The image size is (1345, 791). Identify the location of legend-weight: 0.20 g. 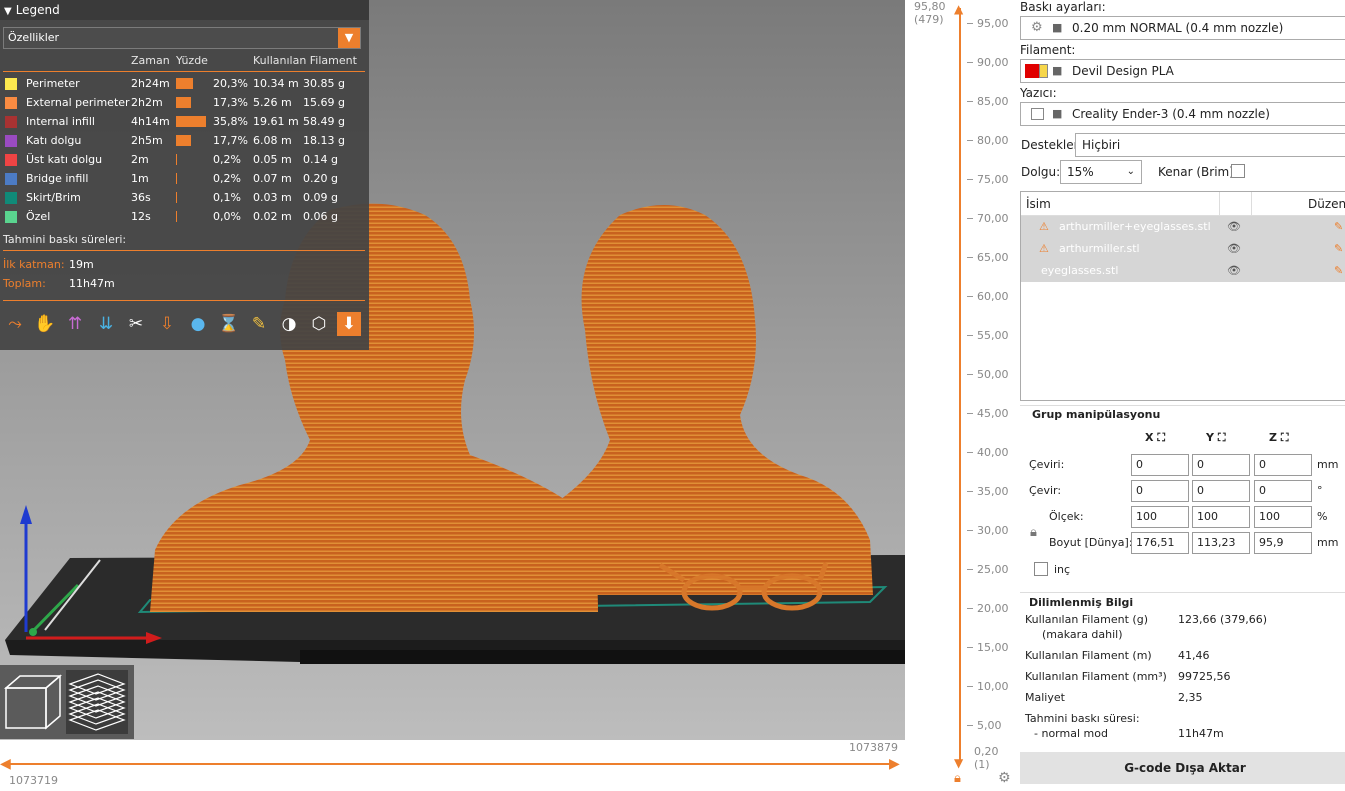
(320, 178).